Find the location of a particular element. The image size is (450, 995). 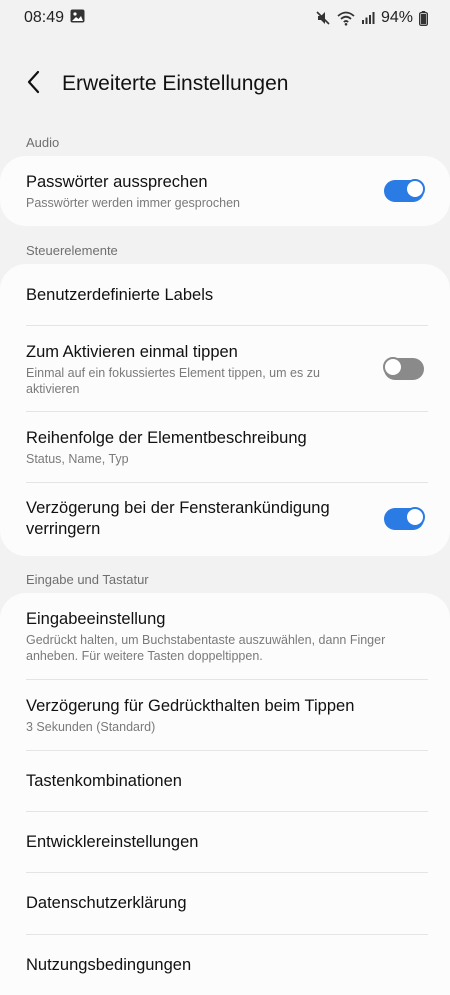

battery-percent: 94% is located at coordinates (396, 17).